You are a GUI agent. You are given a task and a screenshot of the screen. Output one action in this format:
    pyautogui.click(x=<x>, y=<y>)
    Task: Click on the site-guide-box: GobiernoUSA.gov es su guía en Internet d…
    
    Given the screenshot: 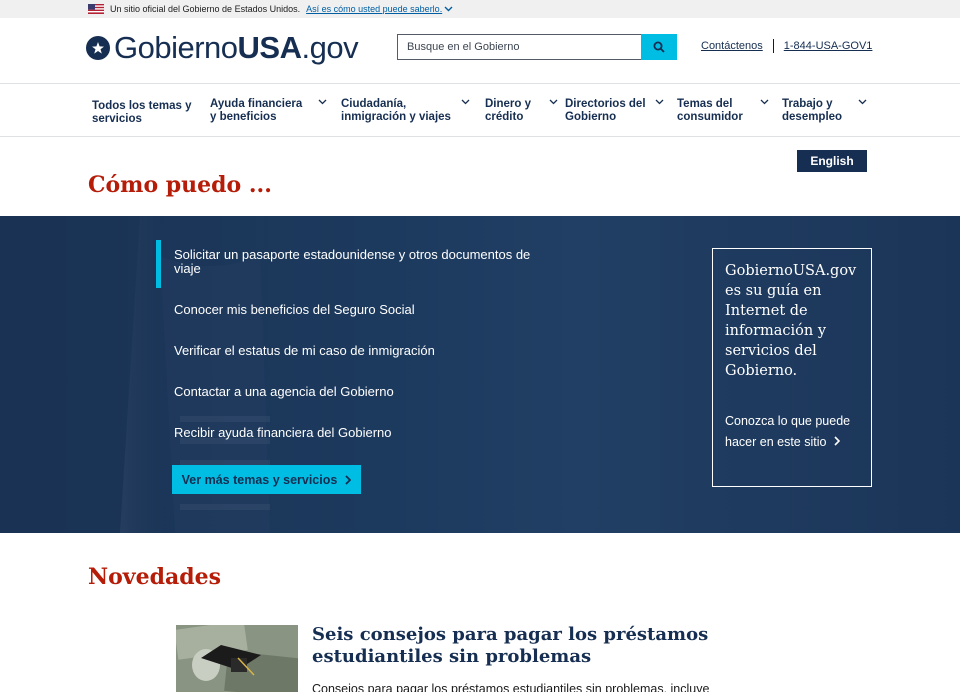 What is the action you would take?
    pyautogui.click(x=792, y=367)
    